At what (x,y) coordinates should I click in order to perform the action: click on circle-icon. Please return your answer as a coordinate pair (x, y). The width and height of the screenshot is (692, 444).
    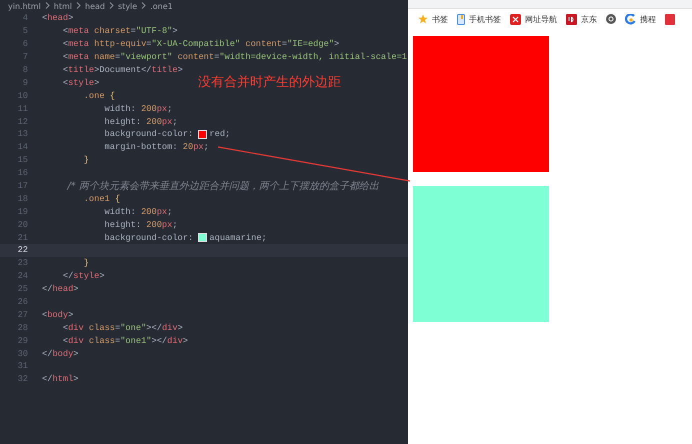
    Looking at the image, I should click on (611, 19).